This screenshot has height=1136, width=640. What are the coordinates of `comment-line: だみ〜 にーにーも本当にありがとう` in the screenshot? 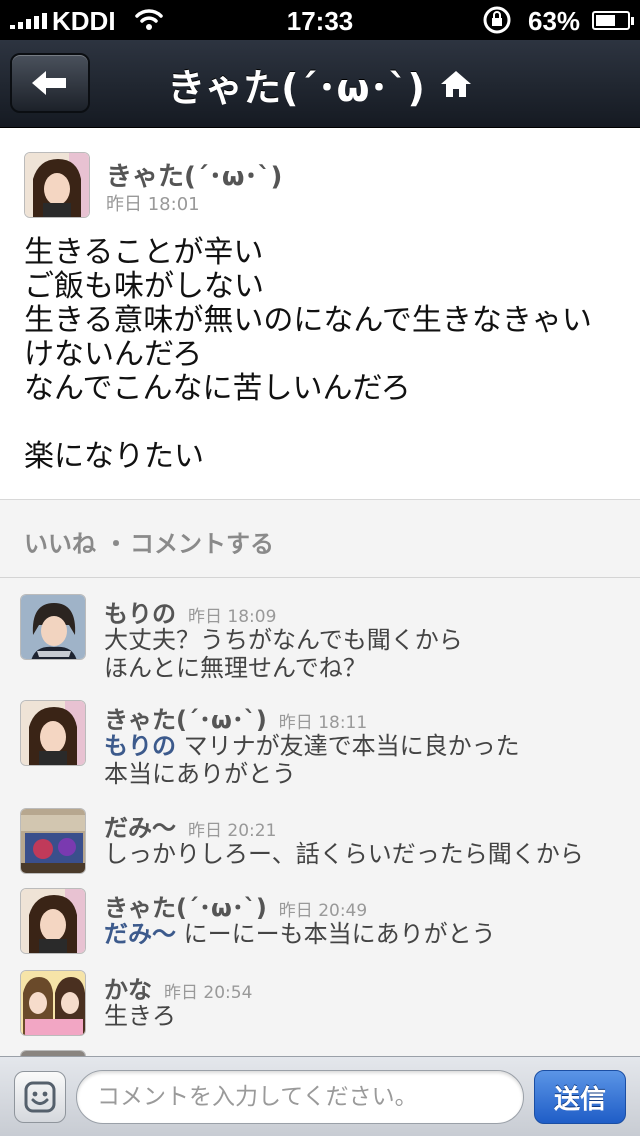 It's located at (364, 934).